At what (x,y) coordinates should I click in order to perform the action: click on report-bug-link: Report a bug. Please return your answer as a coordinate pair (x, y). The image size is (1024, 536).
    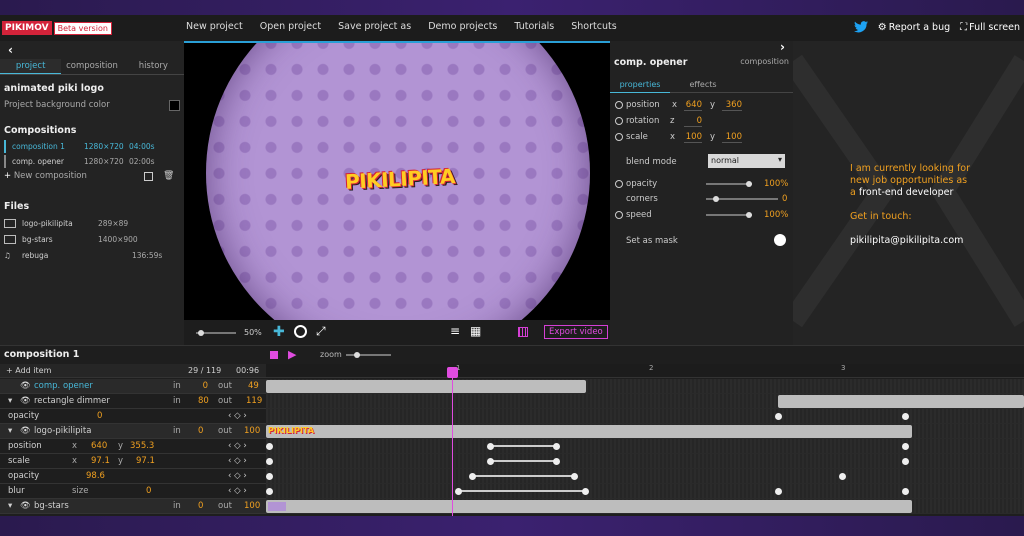
    Looking at the image, I should click on (919, 27).